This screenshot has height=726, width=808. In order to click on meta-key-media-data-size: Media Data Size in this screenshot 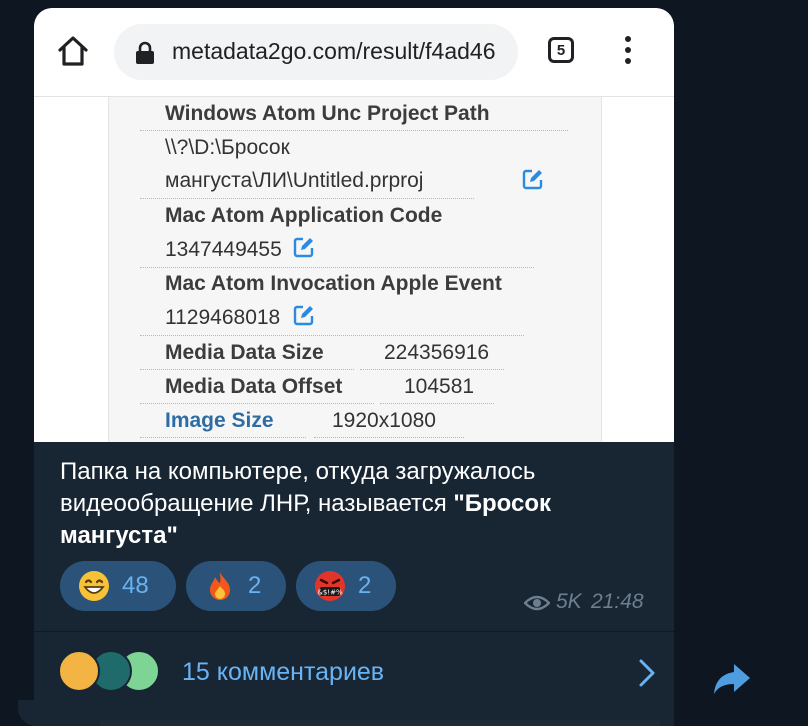, I will do `click(244, 352)`.